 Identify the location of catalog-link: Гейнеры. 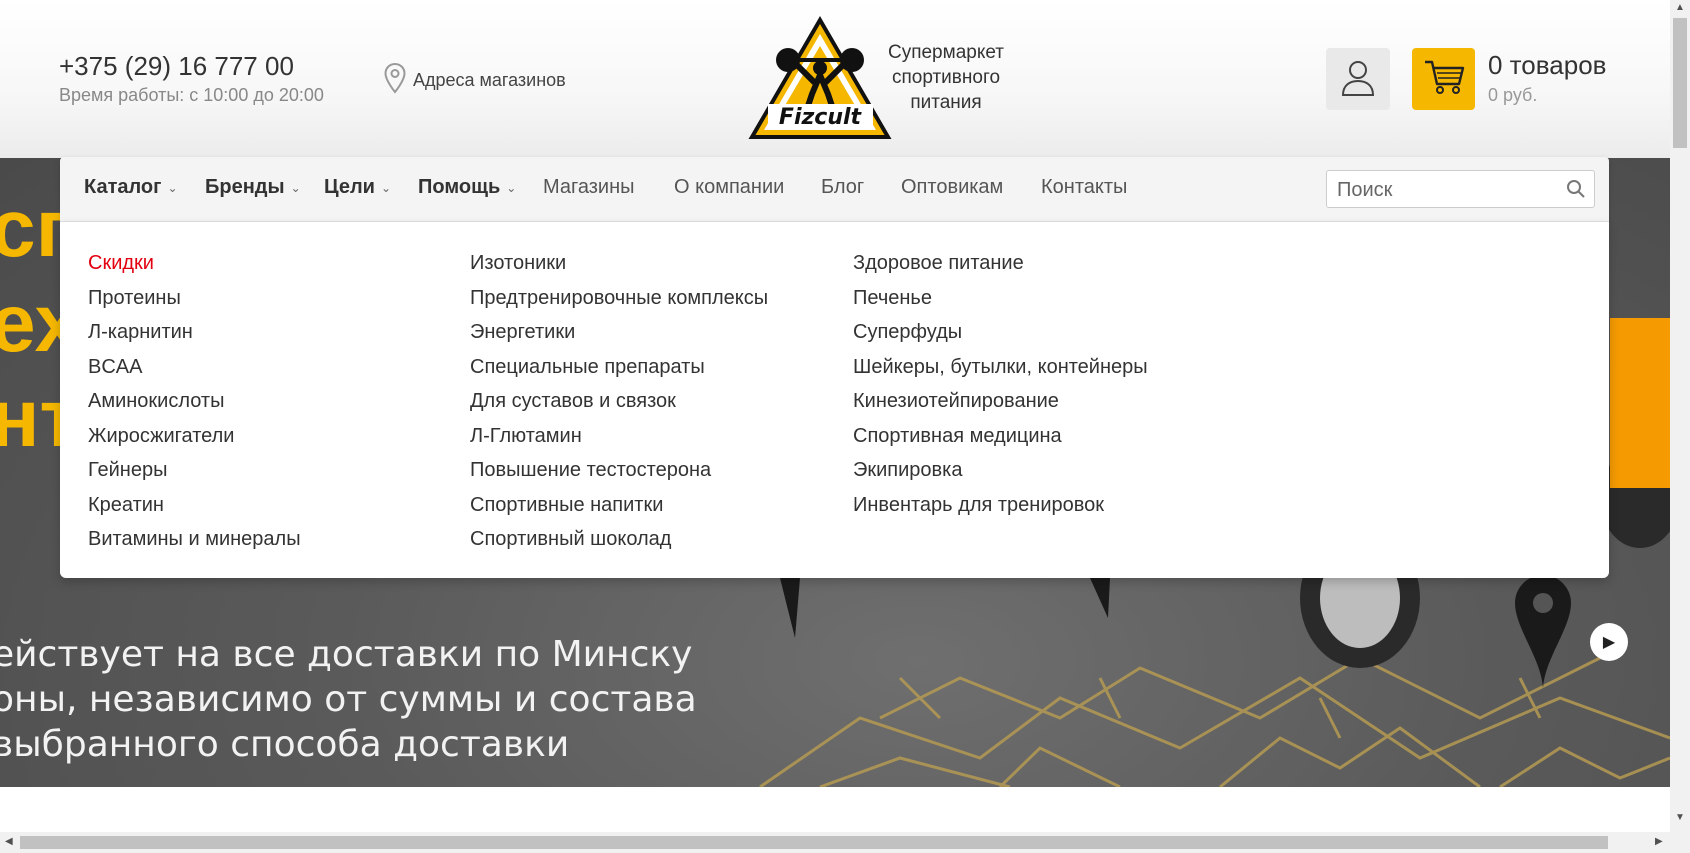
(194, 470).